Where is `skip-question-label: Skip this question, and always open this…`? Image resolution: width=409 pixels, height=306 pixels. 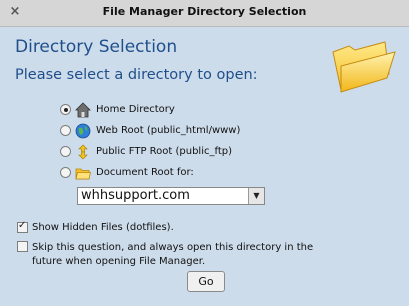
skip-question-label: Skip this question, and always open this… is located at coordinates (173, 254).